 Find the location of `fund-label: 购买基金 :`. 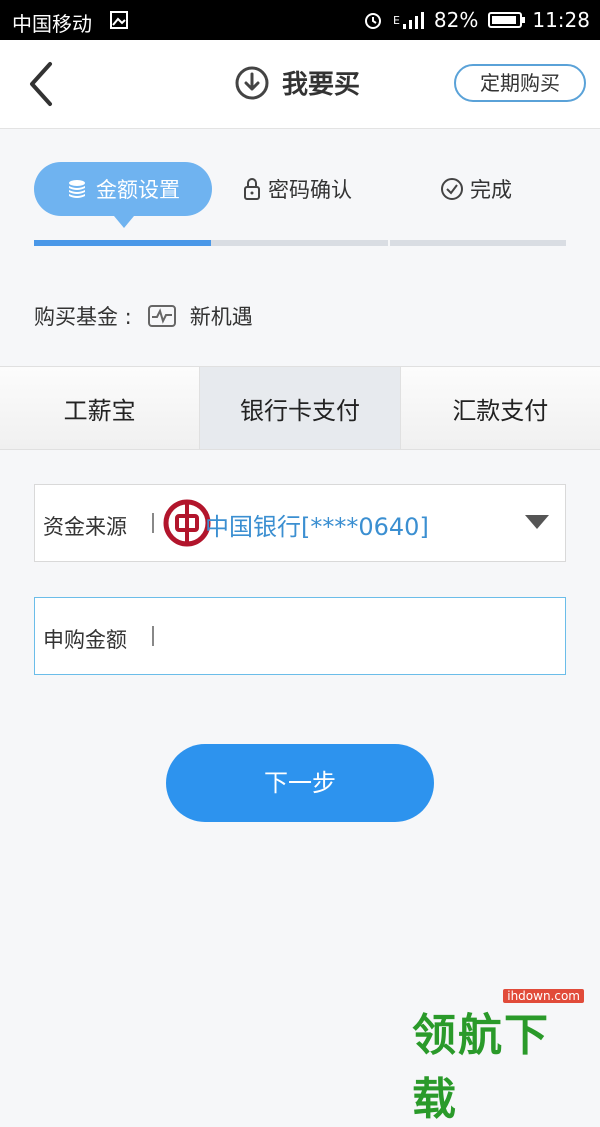

fund-label: 购买基金 : is located at coordinates (83, 317).